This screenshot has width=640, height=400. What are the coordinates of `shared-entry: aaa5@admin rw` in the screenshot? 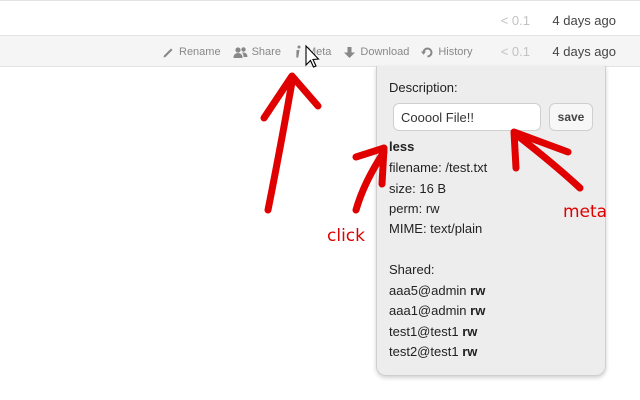 It's located at (437, 290).